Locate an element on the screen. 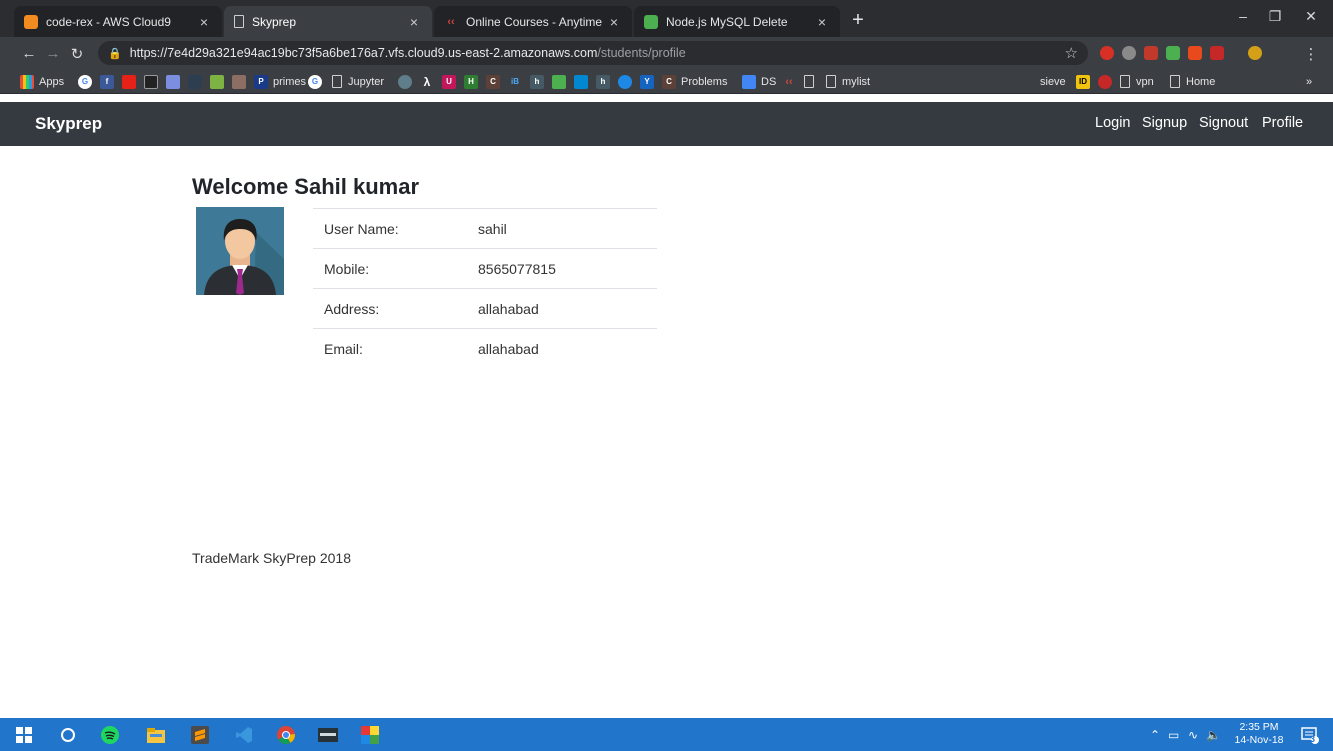  bookmark-sieve: sieve is located at coordinates (1053, 81).